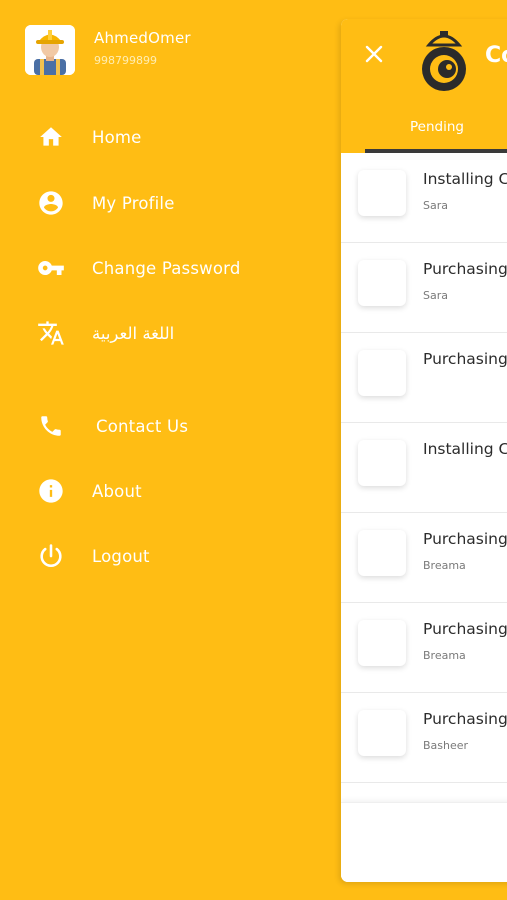 The height and width of the screenshot is (900, 507). What do you see at coordinates (108, 50) in the screenshot?
I see `user-profile: AhmedOmer 998799899` at bounding box center [108, 50].